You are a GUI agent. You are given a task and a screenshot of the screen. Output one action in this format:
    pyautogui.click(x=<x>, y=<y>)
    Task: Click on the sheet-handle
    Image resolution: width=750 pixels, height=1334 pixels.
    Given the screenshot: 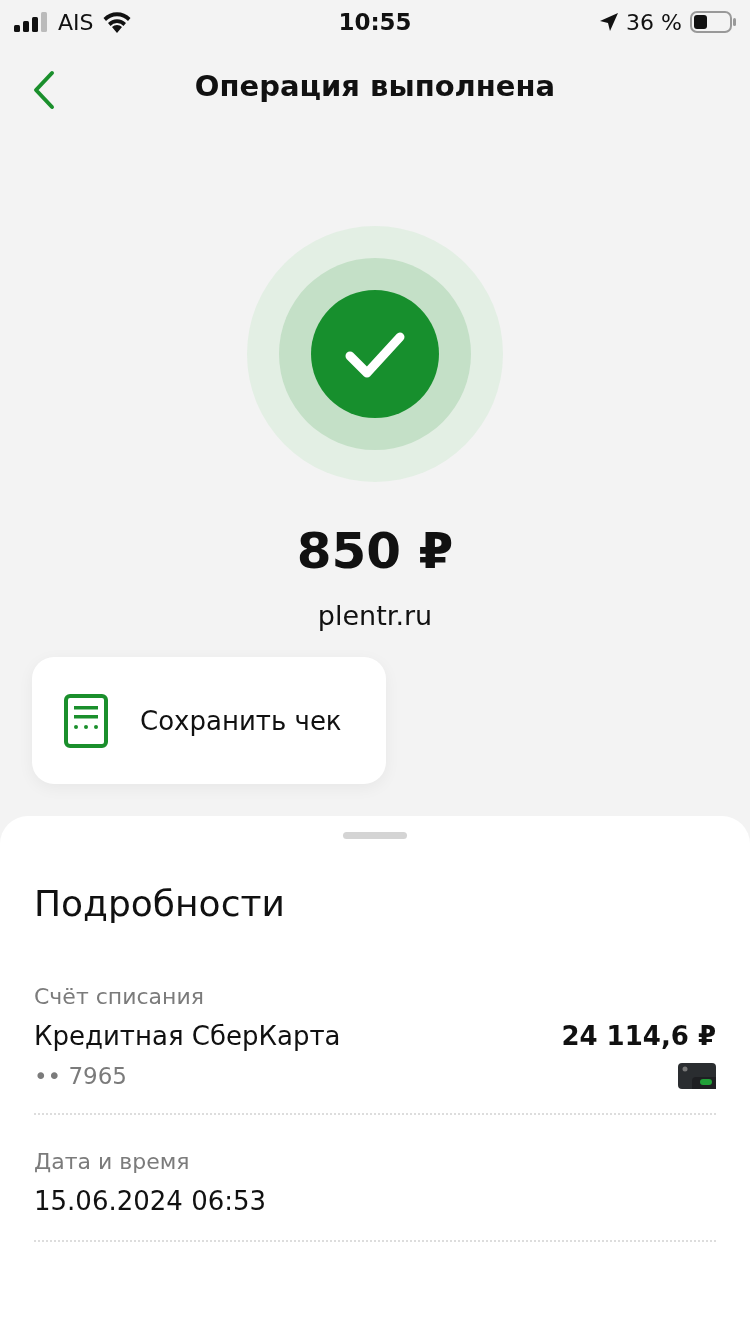 What is the action you would take?
    pyautogui.click(x=375, y=835)
    